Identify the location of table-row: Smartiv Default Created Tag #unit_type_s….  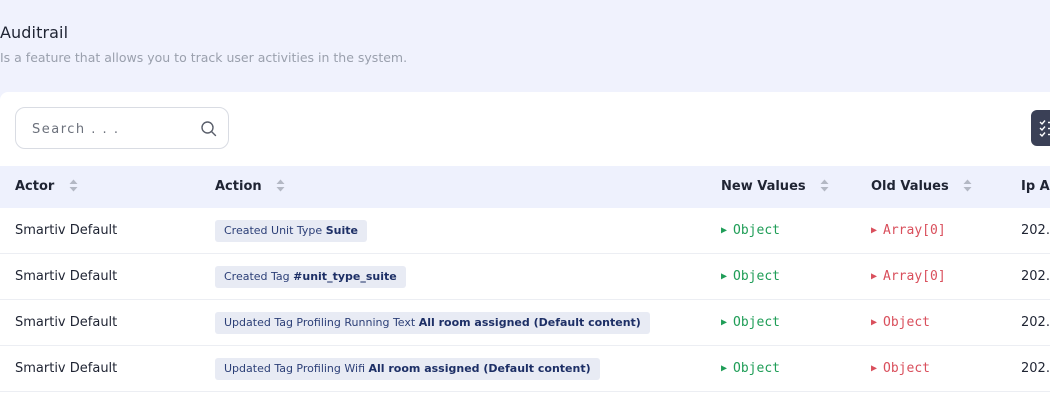
(525, 277).